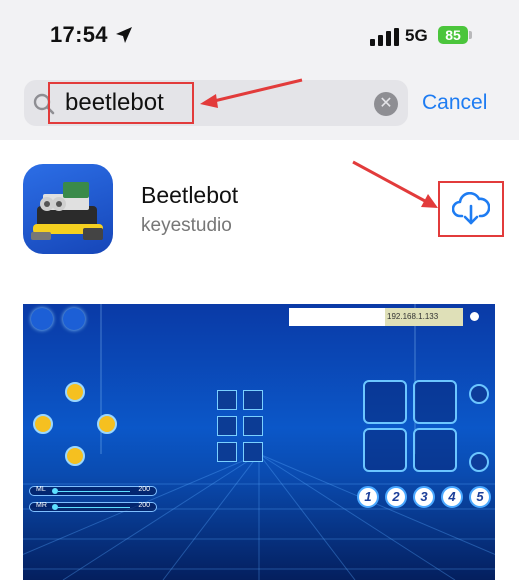  I want to click on mode-button-a, so click(227, 400).